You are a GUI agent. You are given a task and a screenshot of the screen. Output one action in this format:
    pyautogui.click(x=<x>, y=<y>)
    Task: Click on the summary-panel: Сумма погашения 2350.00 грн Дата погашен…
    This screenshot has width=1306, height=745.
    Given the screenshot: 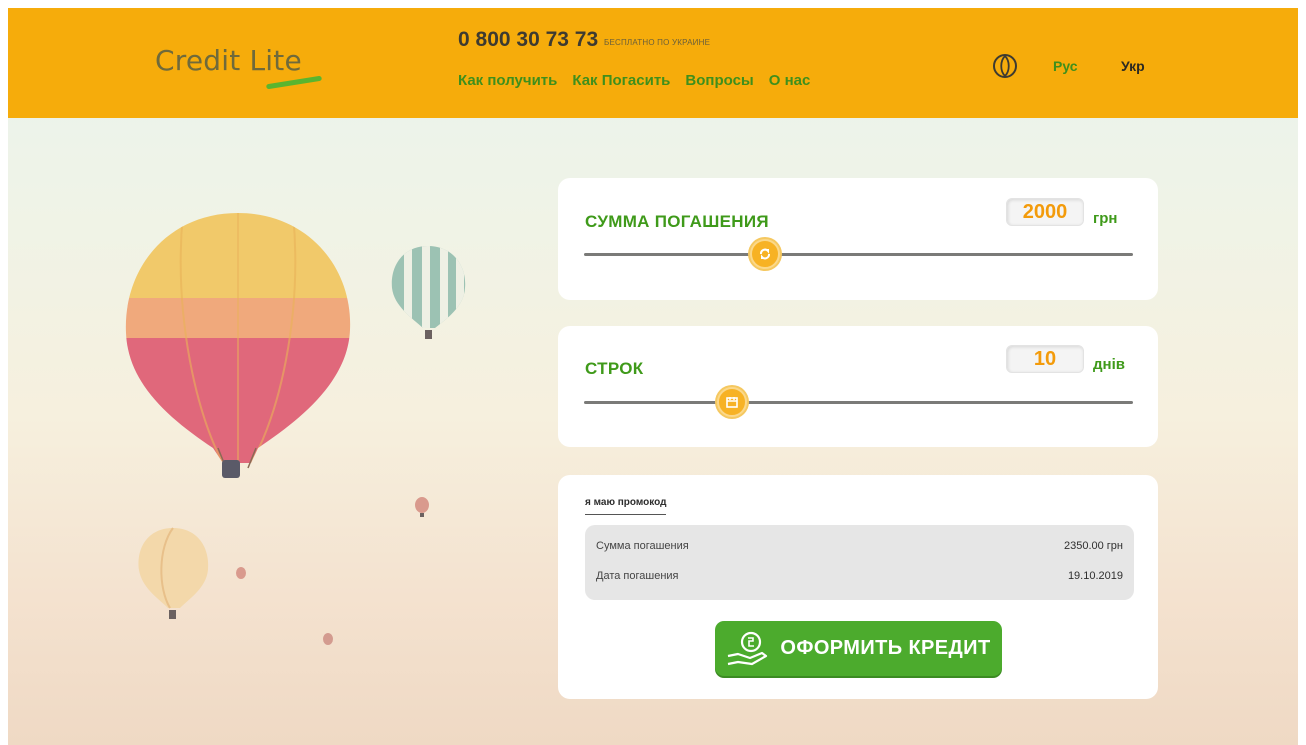 What is the action you would take?
    pyautogui.click(x=859, y=562)
    